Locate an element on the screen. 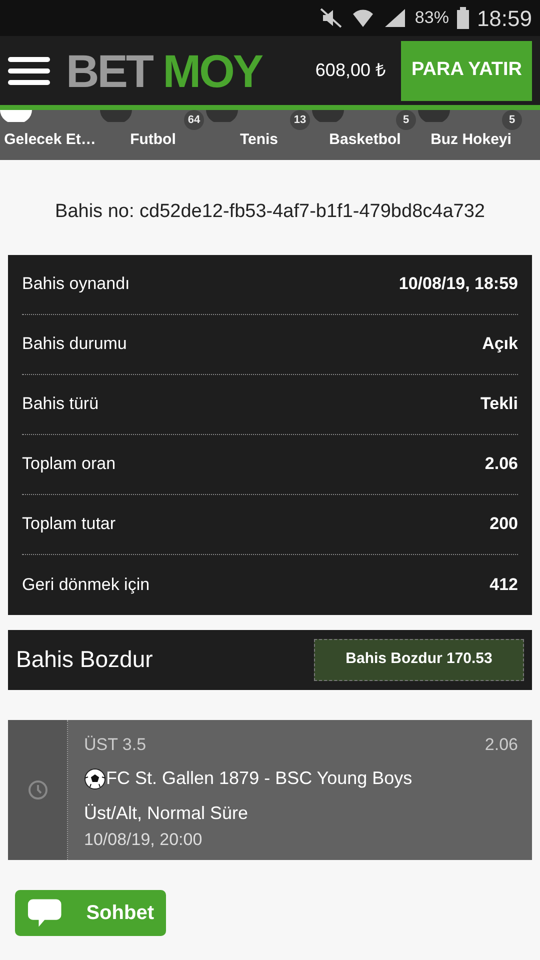 The width and height of the screenshot is (540, 960). count-badge: 13 is located at coordinates (300, 120).